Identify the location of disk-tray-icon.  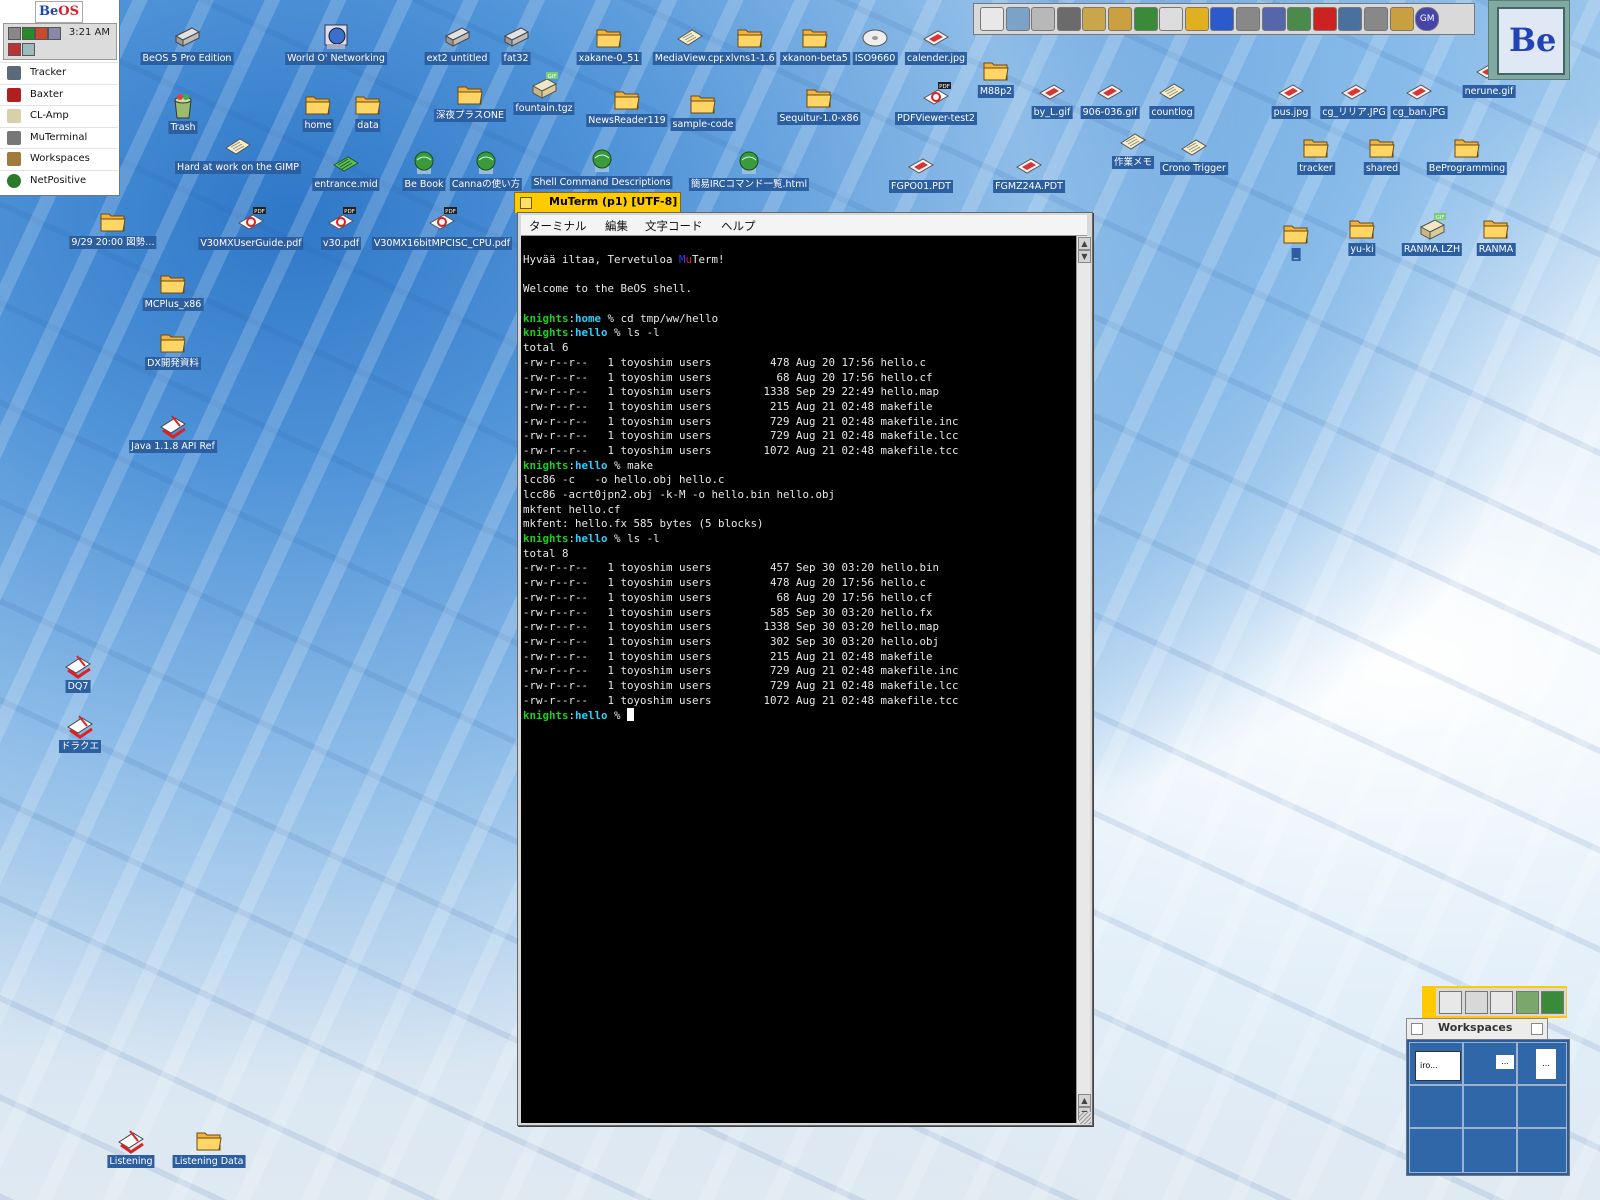
(14, 33).